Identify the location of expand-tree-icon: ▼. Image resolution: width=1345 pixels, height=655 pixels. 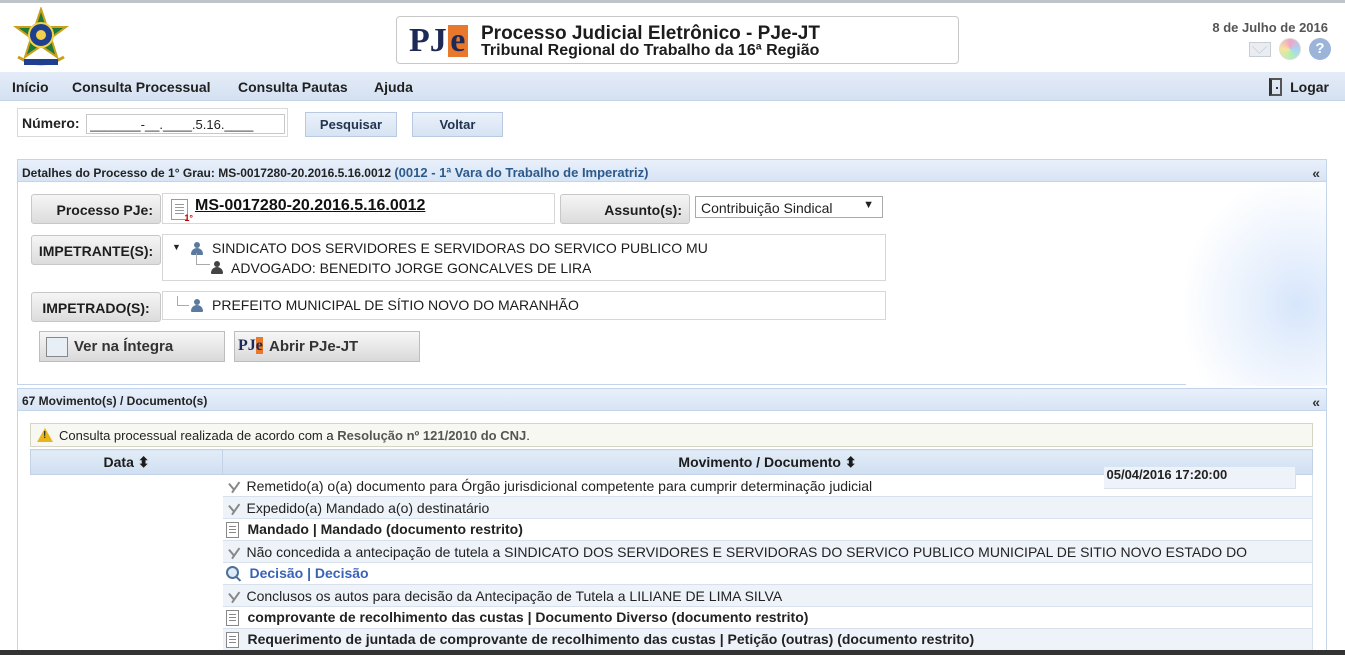
(176, 247).